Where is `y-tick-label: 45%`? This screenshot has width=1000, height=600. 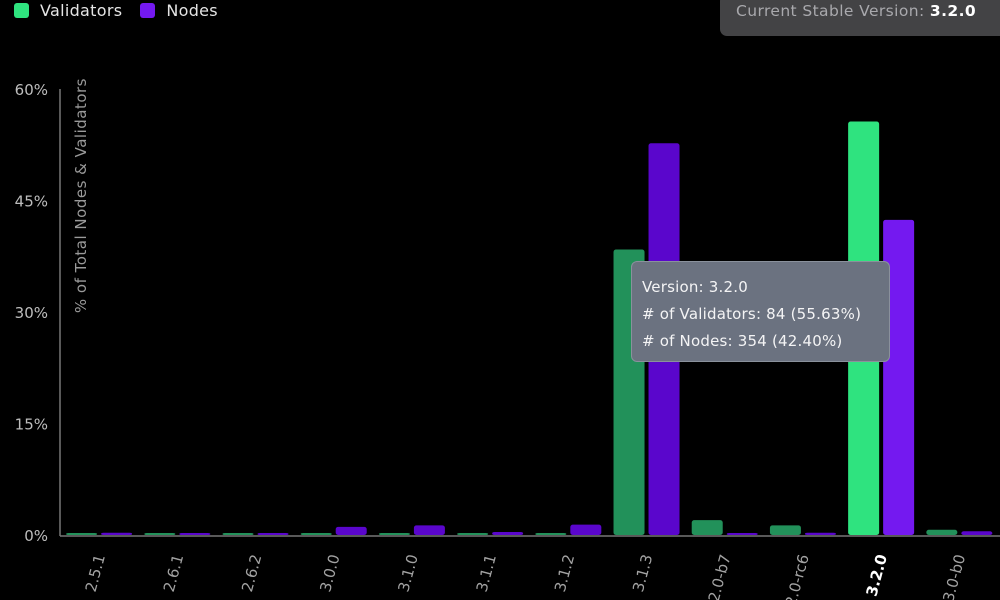
y-tick-label: 45% is located at coordinates (31, 202).